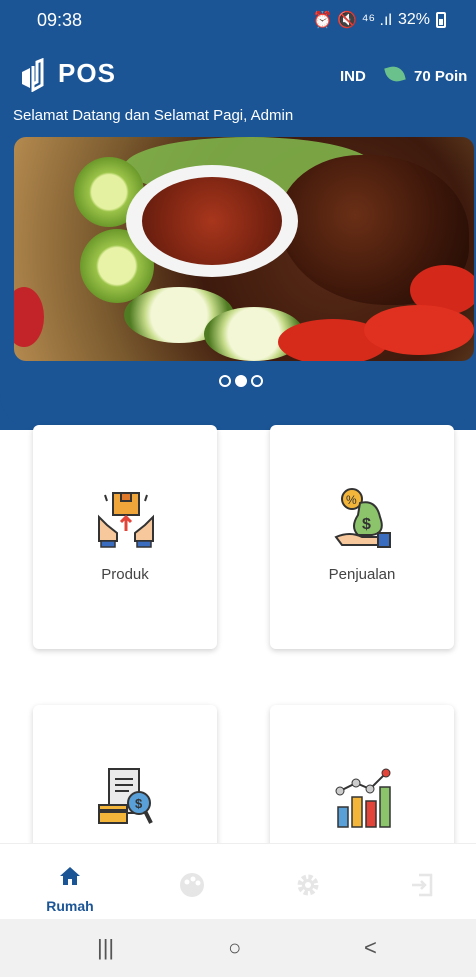  Describe the element at coordinates (441, 20) in the screenshot. I see `battery-icon` at that location.